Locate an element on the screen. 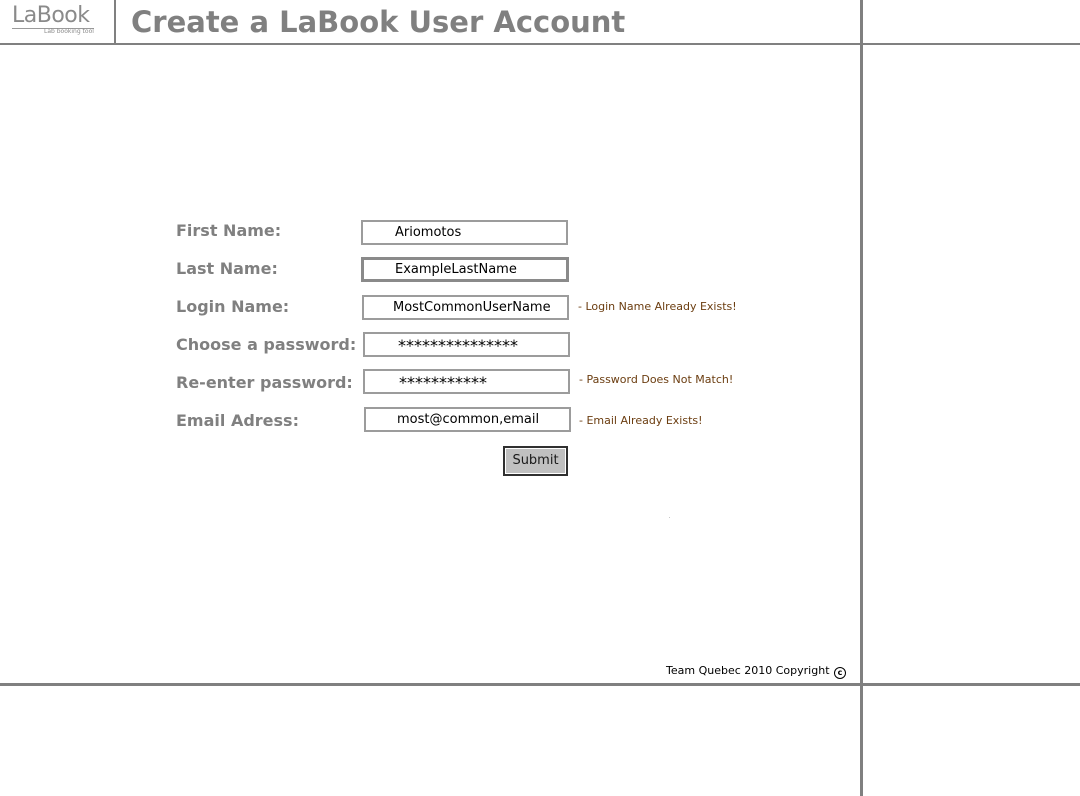 Image resolution: width=1080 pixels, height=796 pixels. labook-logo: LaBook Lab booking tool is located at coordinates (58, 21).